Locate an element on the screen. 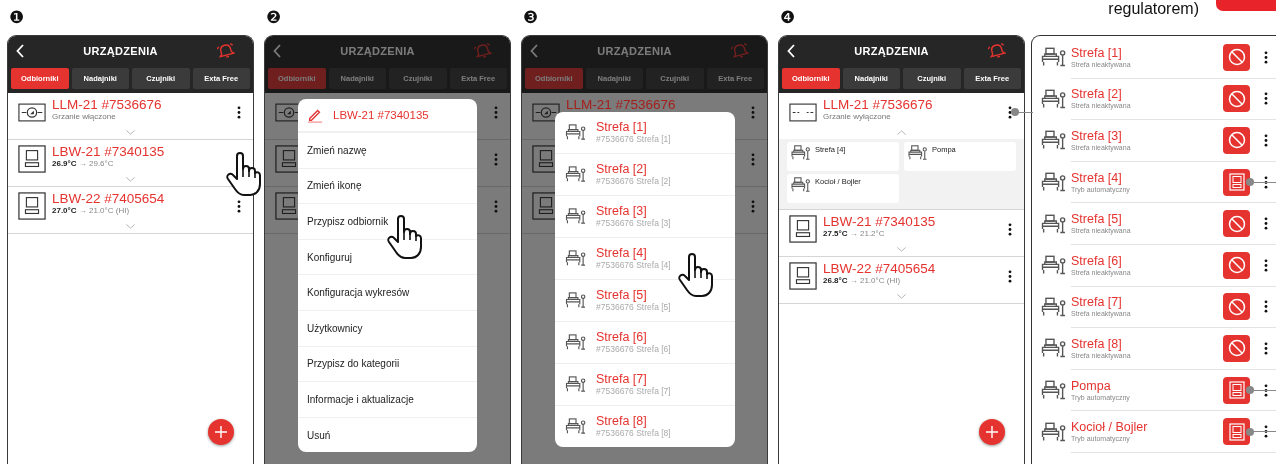 This screenshot has width=1276, height=464. step-number: ❹ is located at coordinates (787, 17).